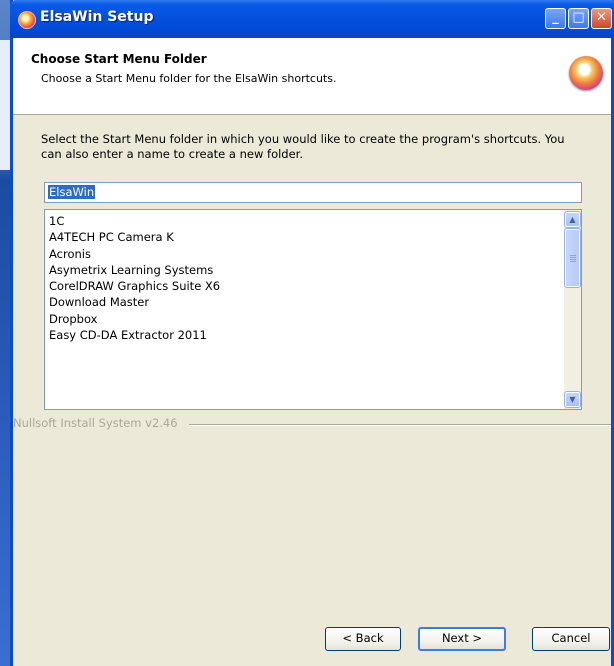 The width and height of the screenshot is (614, 666). Describe the element at coordinates (97, 17) in the screenshot. I see `window-title: ElsaWin Setup` at that location.